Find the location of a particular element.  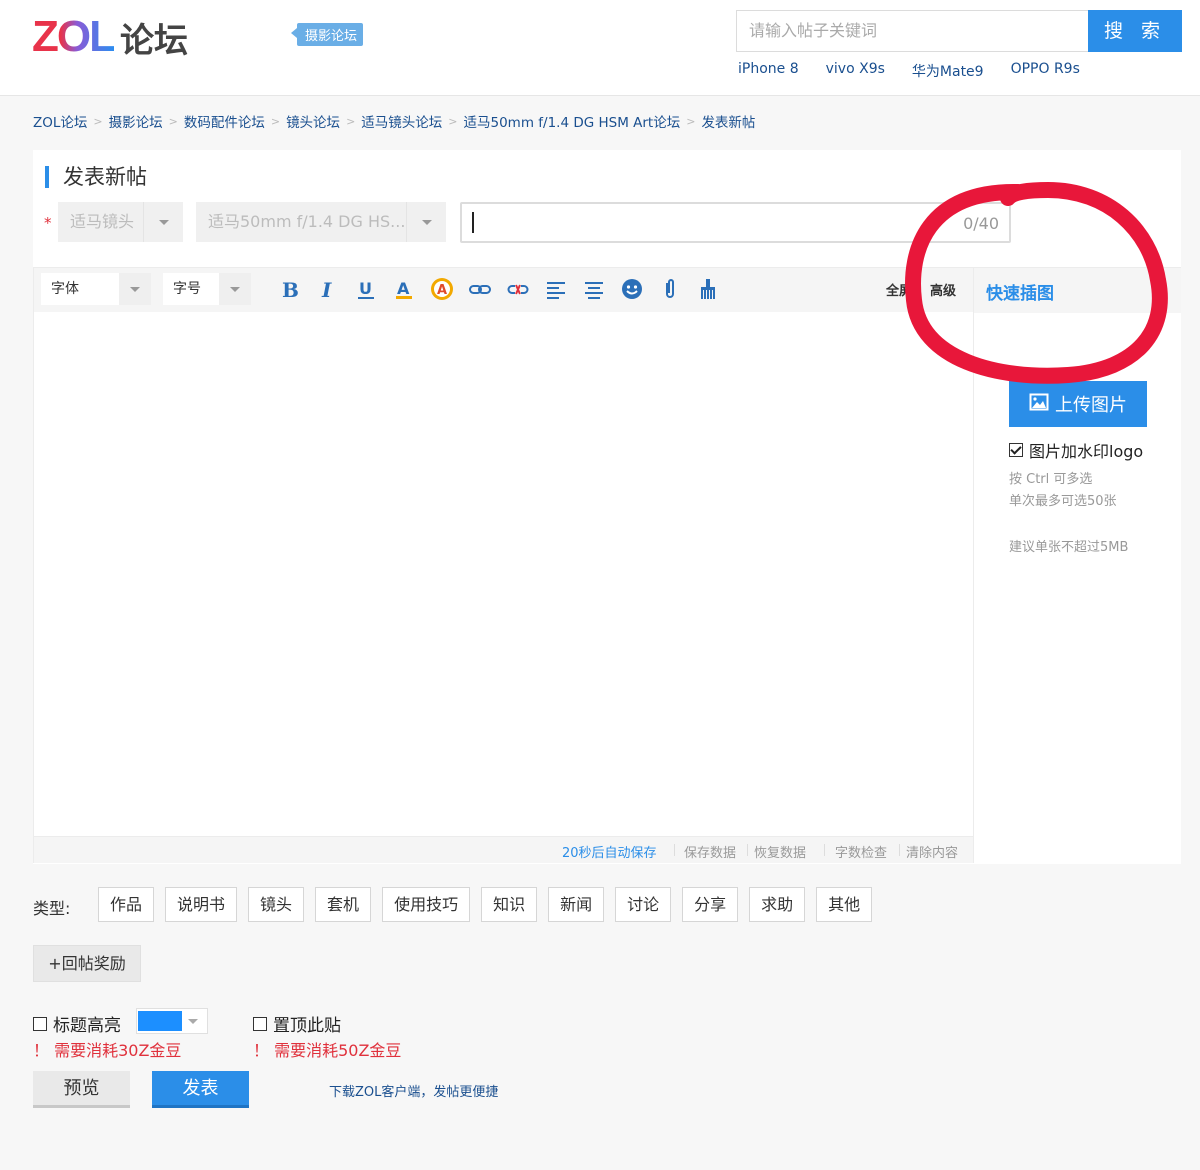

advanced-button: 高级 is located at coordinates (943, 289).